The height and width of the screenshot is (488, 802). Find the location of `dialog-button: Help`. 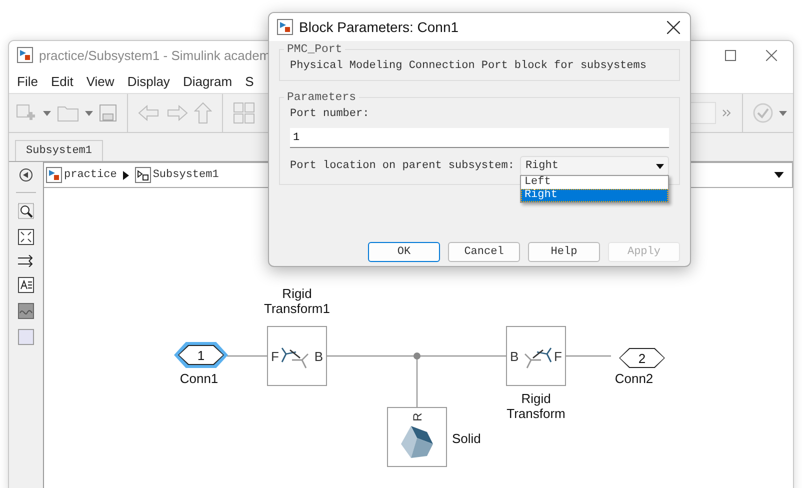

dialog-button: Help is located at coordinates (564, 252).